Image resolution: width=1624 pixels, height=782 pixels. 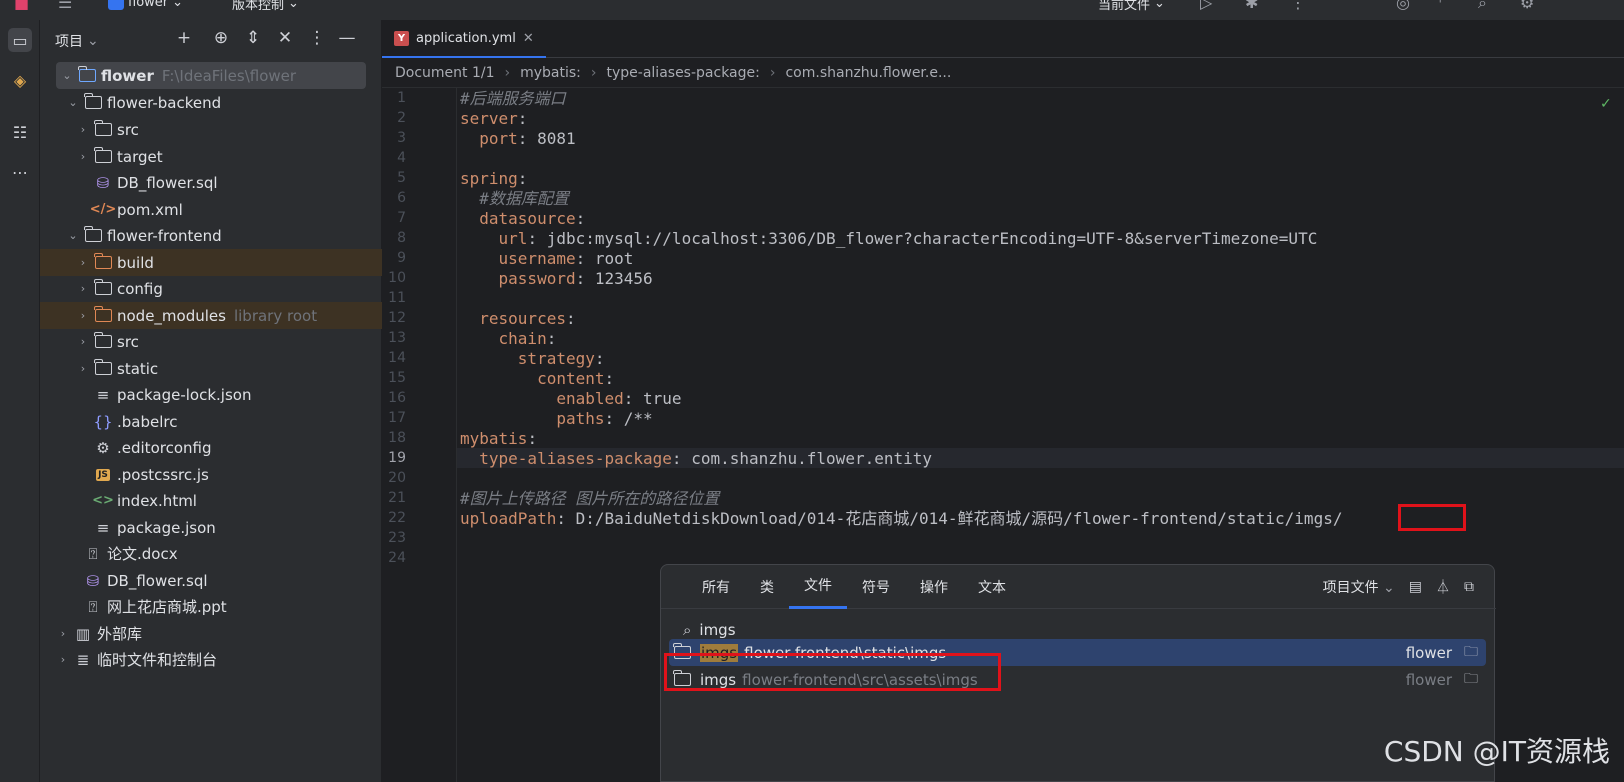 What do you see at coordinates (517, 139) in the screenshot?
I see `code-line-3: port: 8081` at bounding box center [517, 139].